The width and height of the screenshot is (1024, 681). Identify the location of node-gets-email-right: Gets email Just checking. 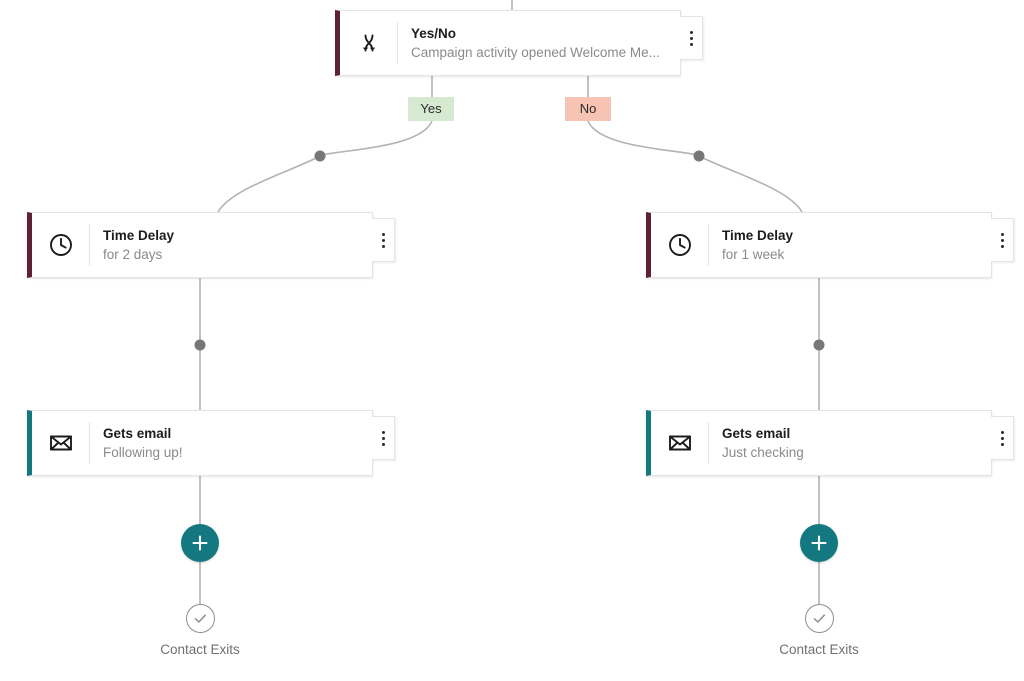
(819, 443).